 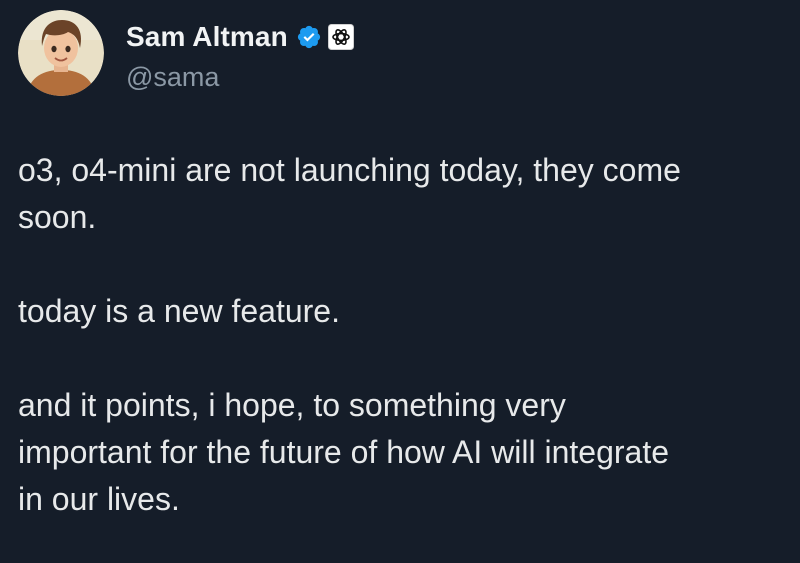 What do you see at coordinates (308, 37) in the screenshot?
I see `verified-check-icon` at bounding box center [308, 37].